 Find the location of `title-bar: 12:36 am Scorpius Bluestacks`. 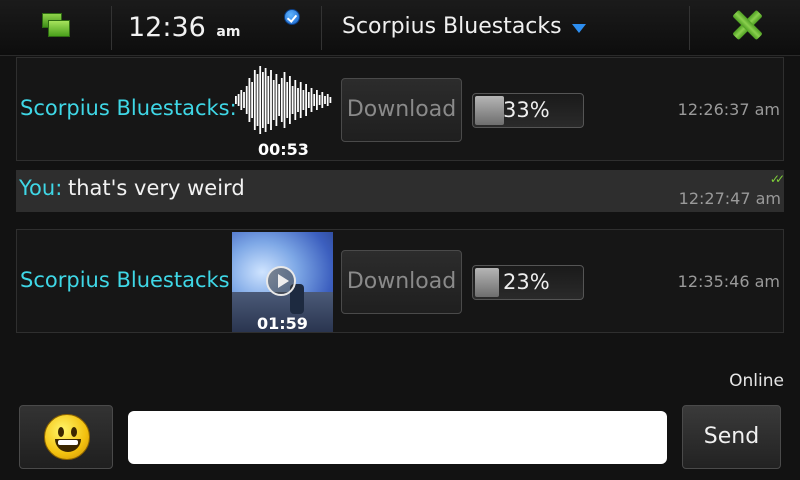

title-bar: 12:36 am Scorpius Bluestacks is located at coordinates (400, 28).